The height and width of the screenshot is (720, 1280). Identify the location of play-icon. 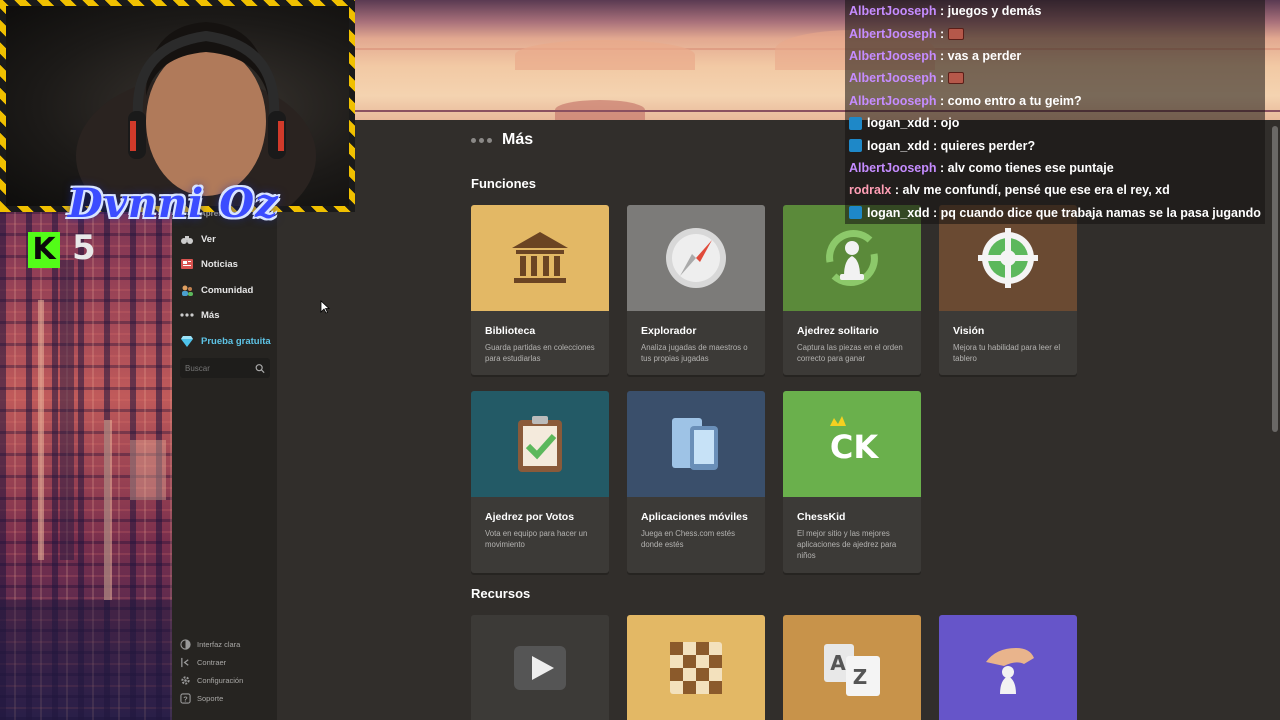
(540, 668).